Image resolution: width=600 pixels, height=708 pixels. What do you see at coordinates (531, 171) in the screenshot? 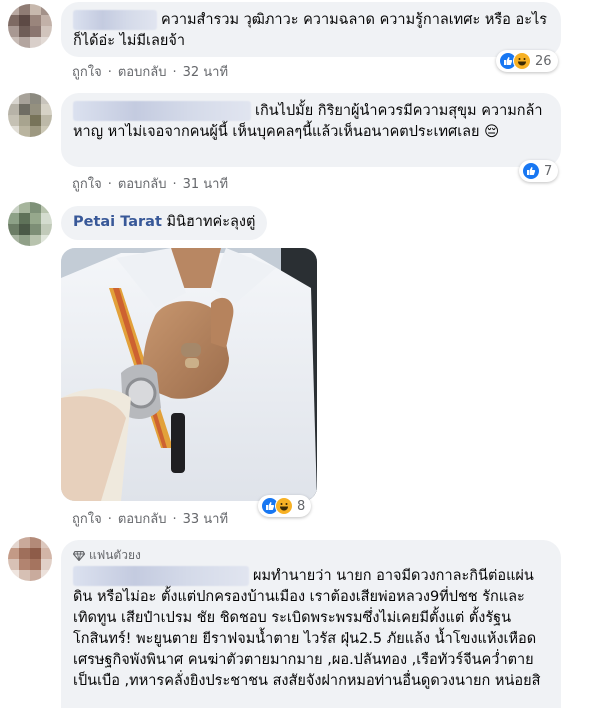
I see `like-icon` at bounding box center [531, 171].